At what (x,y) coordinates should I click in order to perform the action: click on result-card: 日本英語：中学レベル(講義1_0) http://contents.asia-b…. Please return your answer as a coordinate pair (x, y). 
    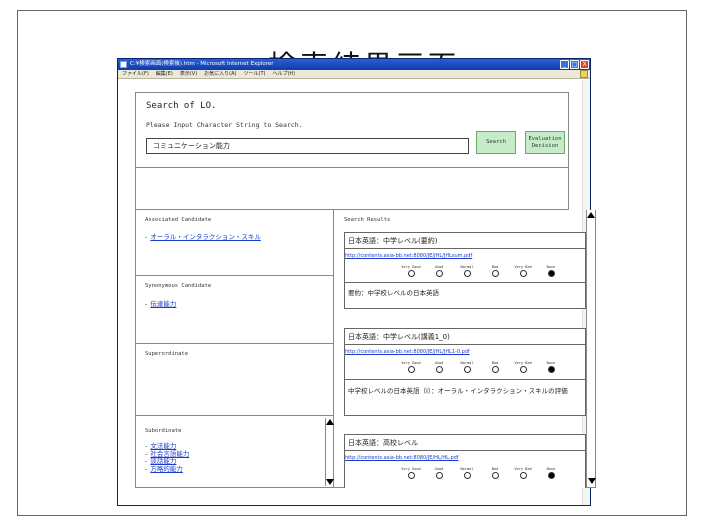
    Looking at the image, I should click on (465, 372).